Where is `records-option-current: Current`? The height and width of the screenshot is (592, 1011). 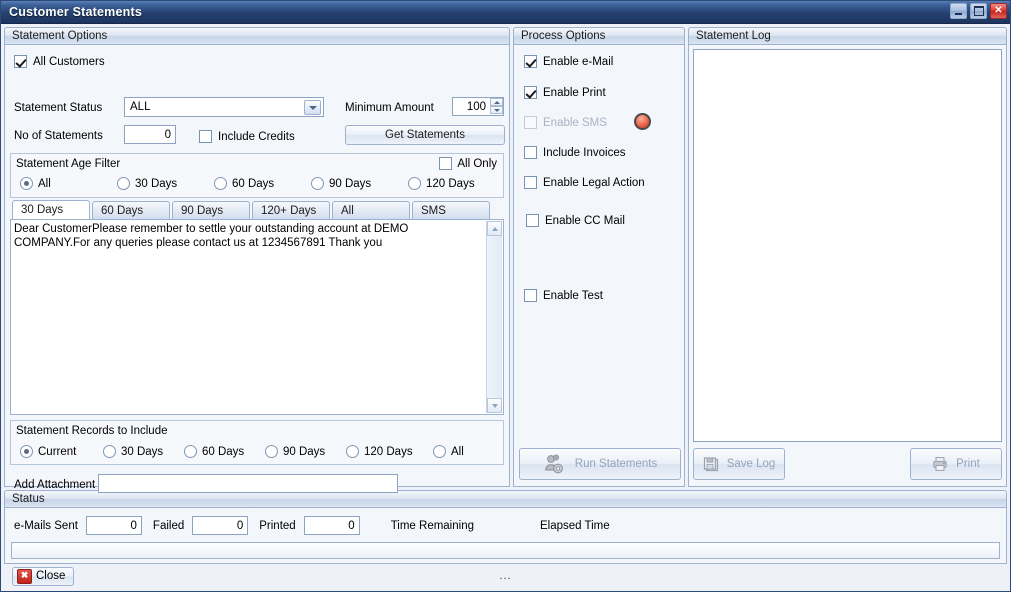 records-option-current: Current is located at coordinates (61, 451).